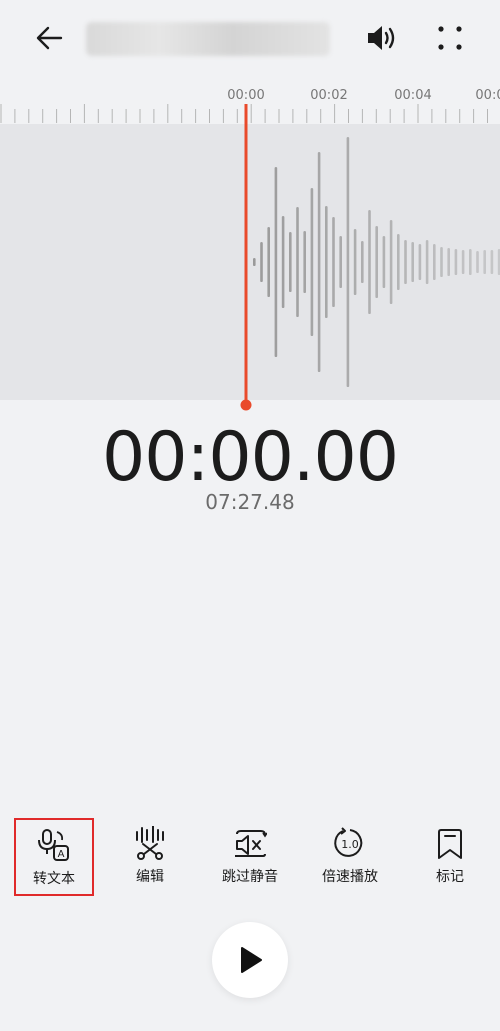 The image size is (500, 1031). I want to click on play-button, so click(250, 960).